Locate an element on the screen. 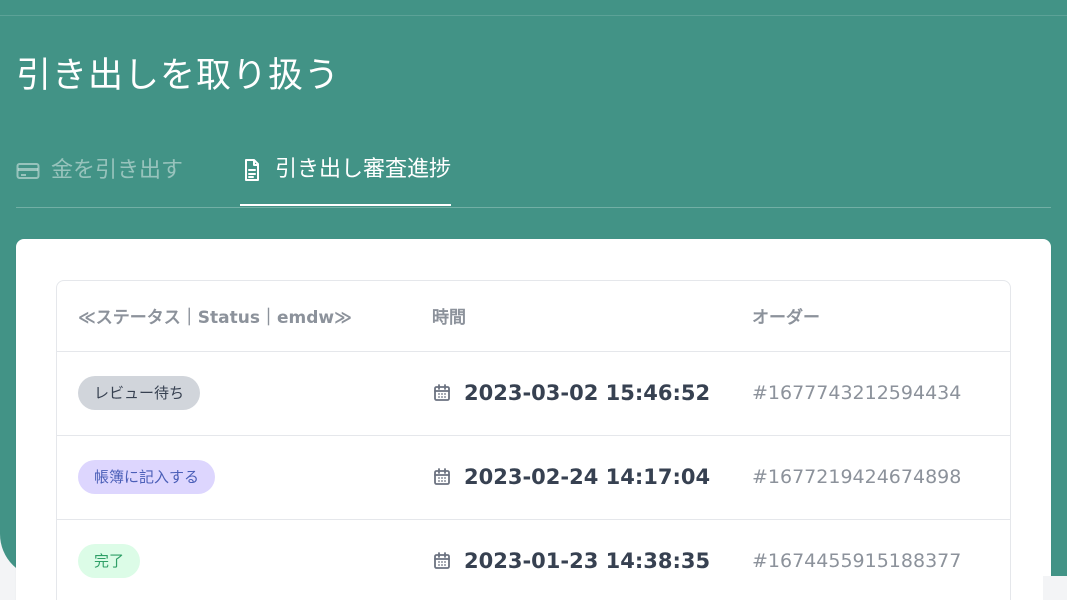  withdrawal-tabs: 金を引き出す 引き出し審査進捗 is located at coordinates (533, 172).